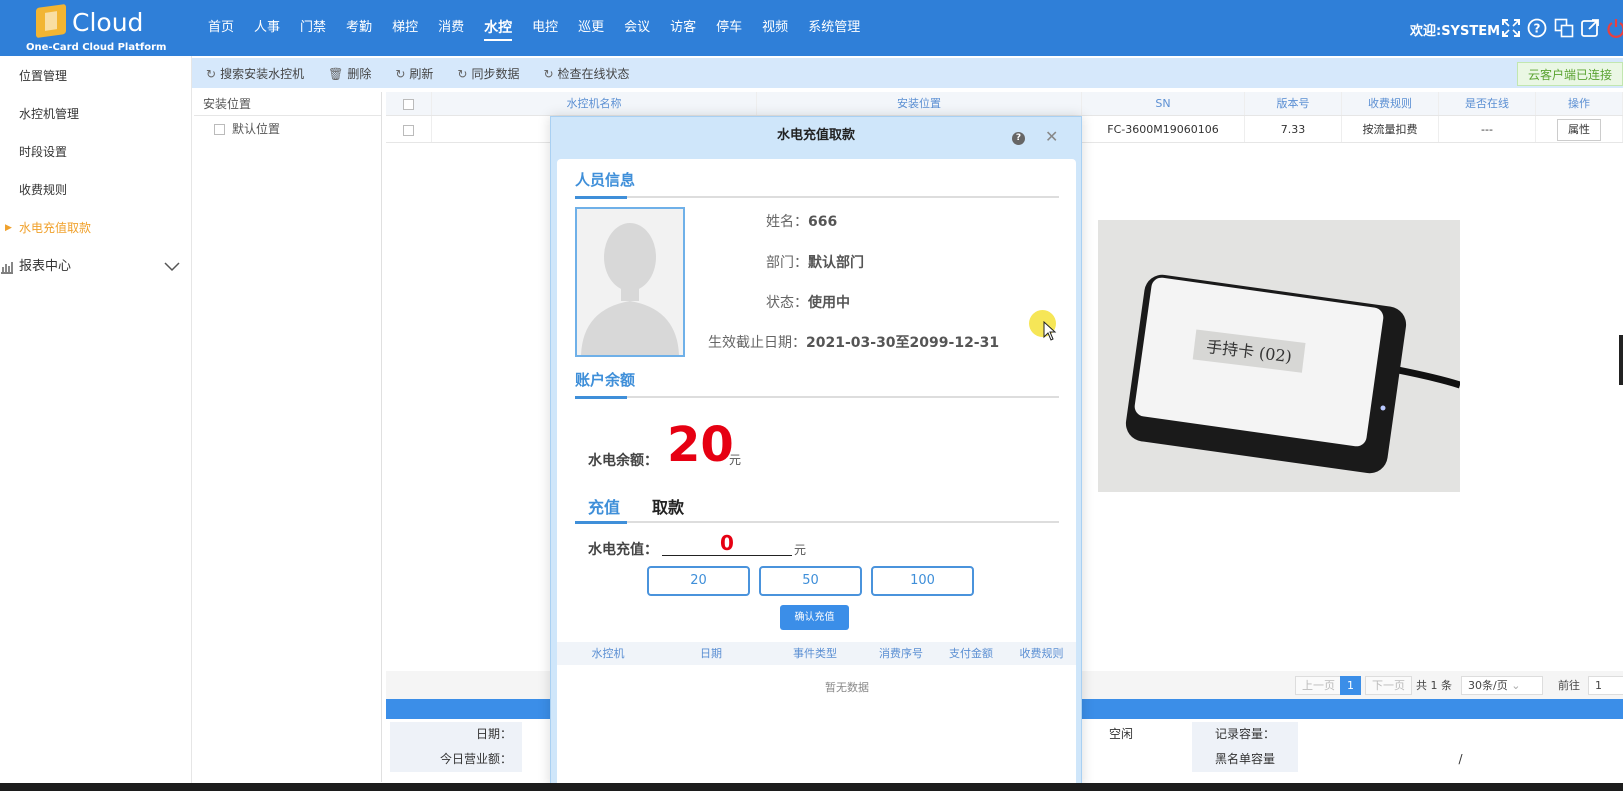 The width and height of the screenshot is (1623, 791). I want to click on external-link-icon, so click(1590, 28).